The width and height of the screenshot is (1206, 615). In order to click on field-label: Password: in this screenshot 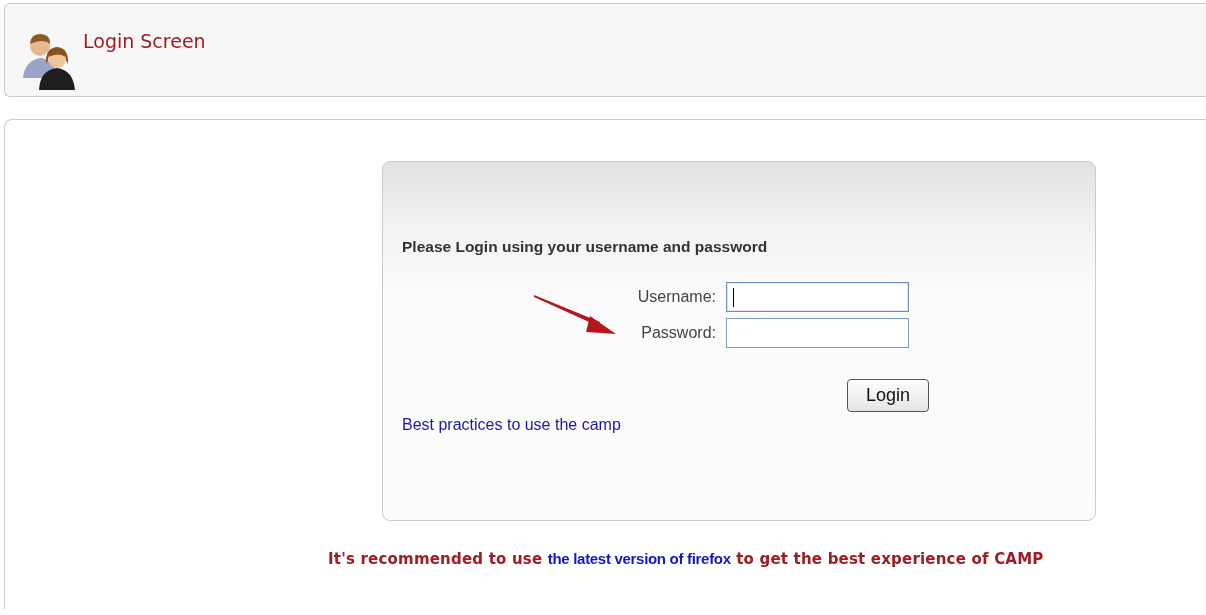, I will do `click(678, 333)`.